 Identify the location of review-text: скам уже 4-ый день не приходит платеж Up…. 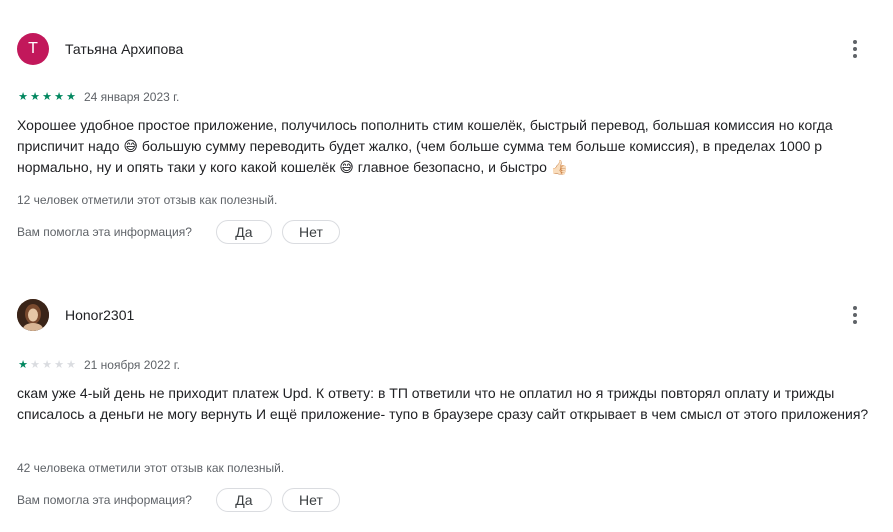
(443, 403).